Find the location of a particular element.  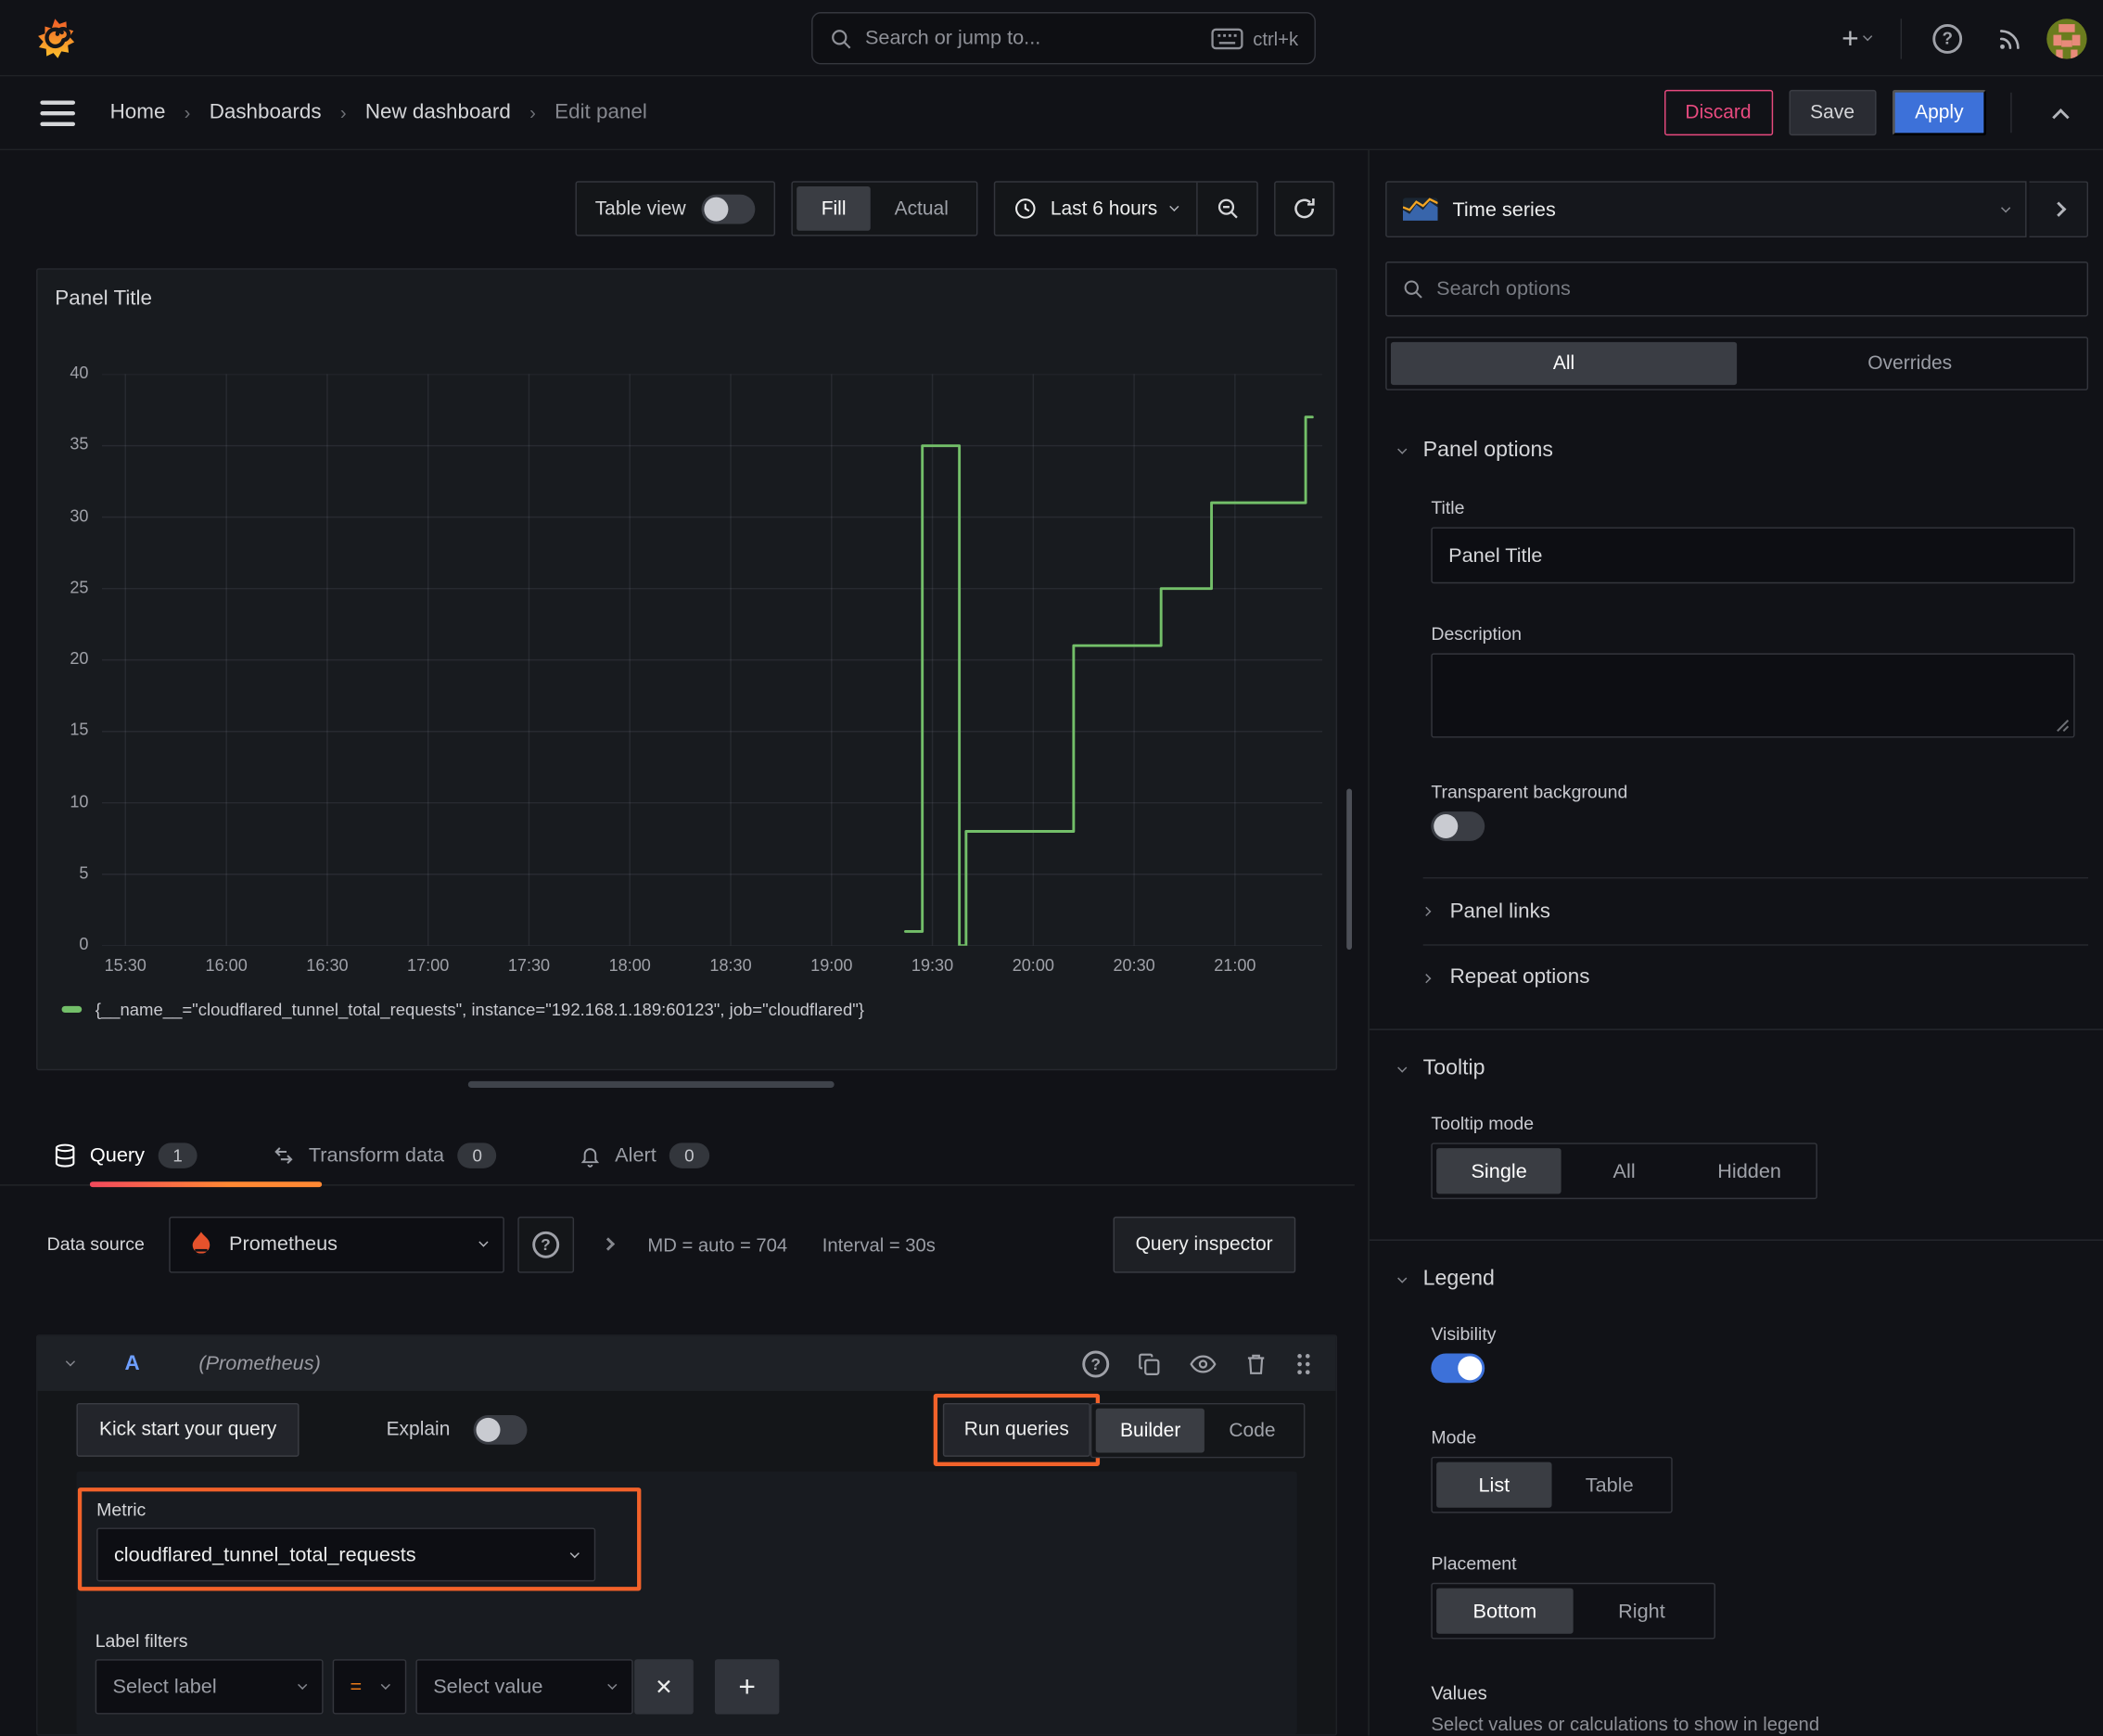

discard-button: Discard is located at coordinates (1718, 113).